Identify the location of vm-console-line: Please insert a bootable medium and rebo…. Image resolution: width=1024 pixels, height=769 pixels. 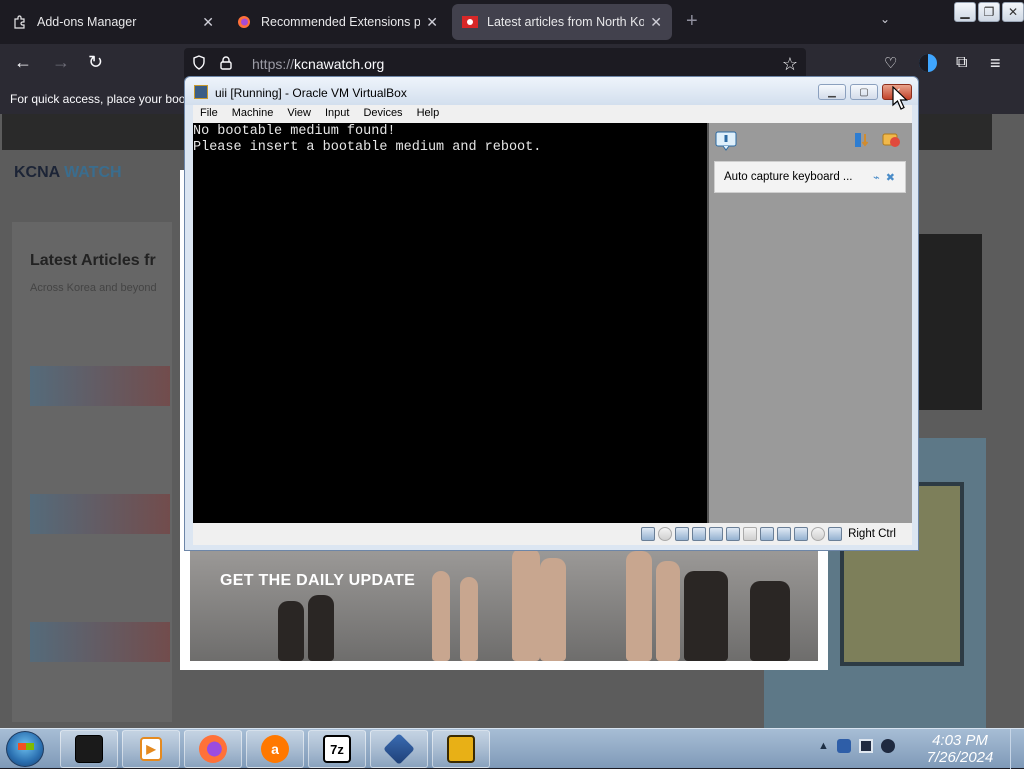
(367, 147).